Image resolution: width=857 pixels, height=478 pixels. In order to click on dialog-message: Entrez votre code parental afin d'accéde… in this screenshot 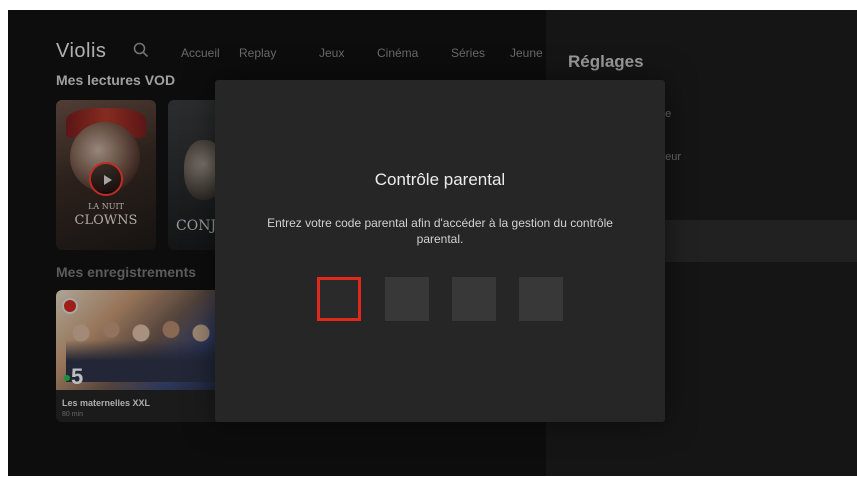, I will do `click(440, 231)`.